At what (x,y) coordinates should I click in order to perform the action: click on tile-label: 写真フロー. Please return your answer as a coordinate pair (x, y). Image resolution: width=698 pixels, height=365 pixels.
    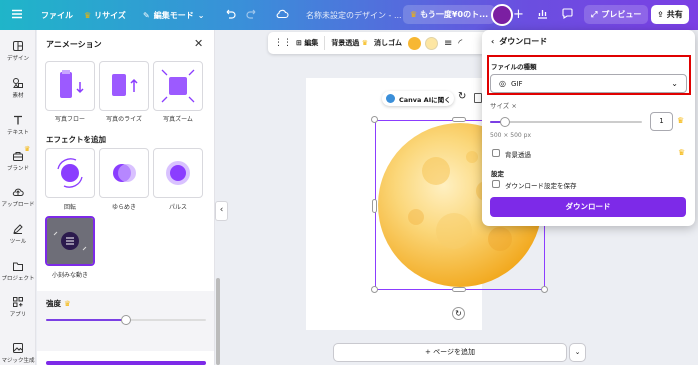
    Looking at the image, I should click on (69, 119).